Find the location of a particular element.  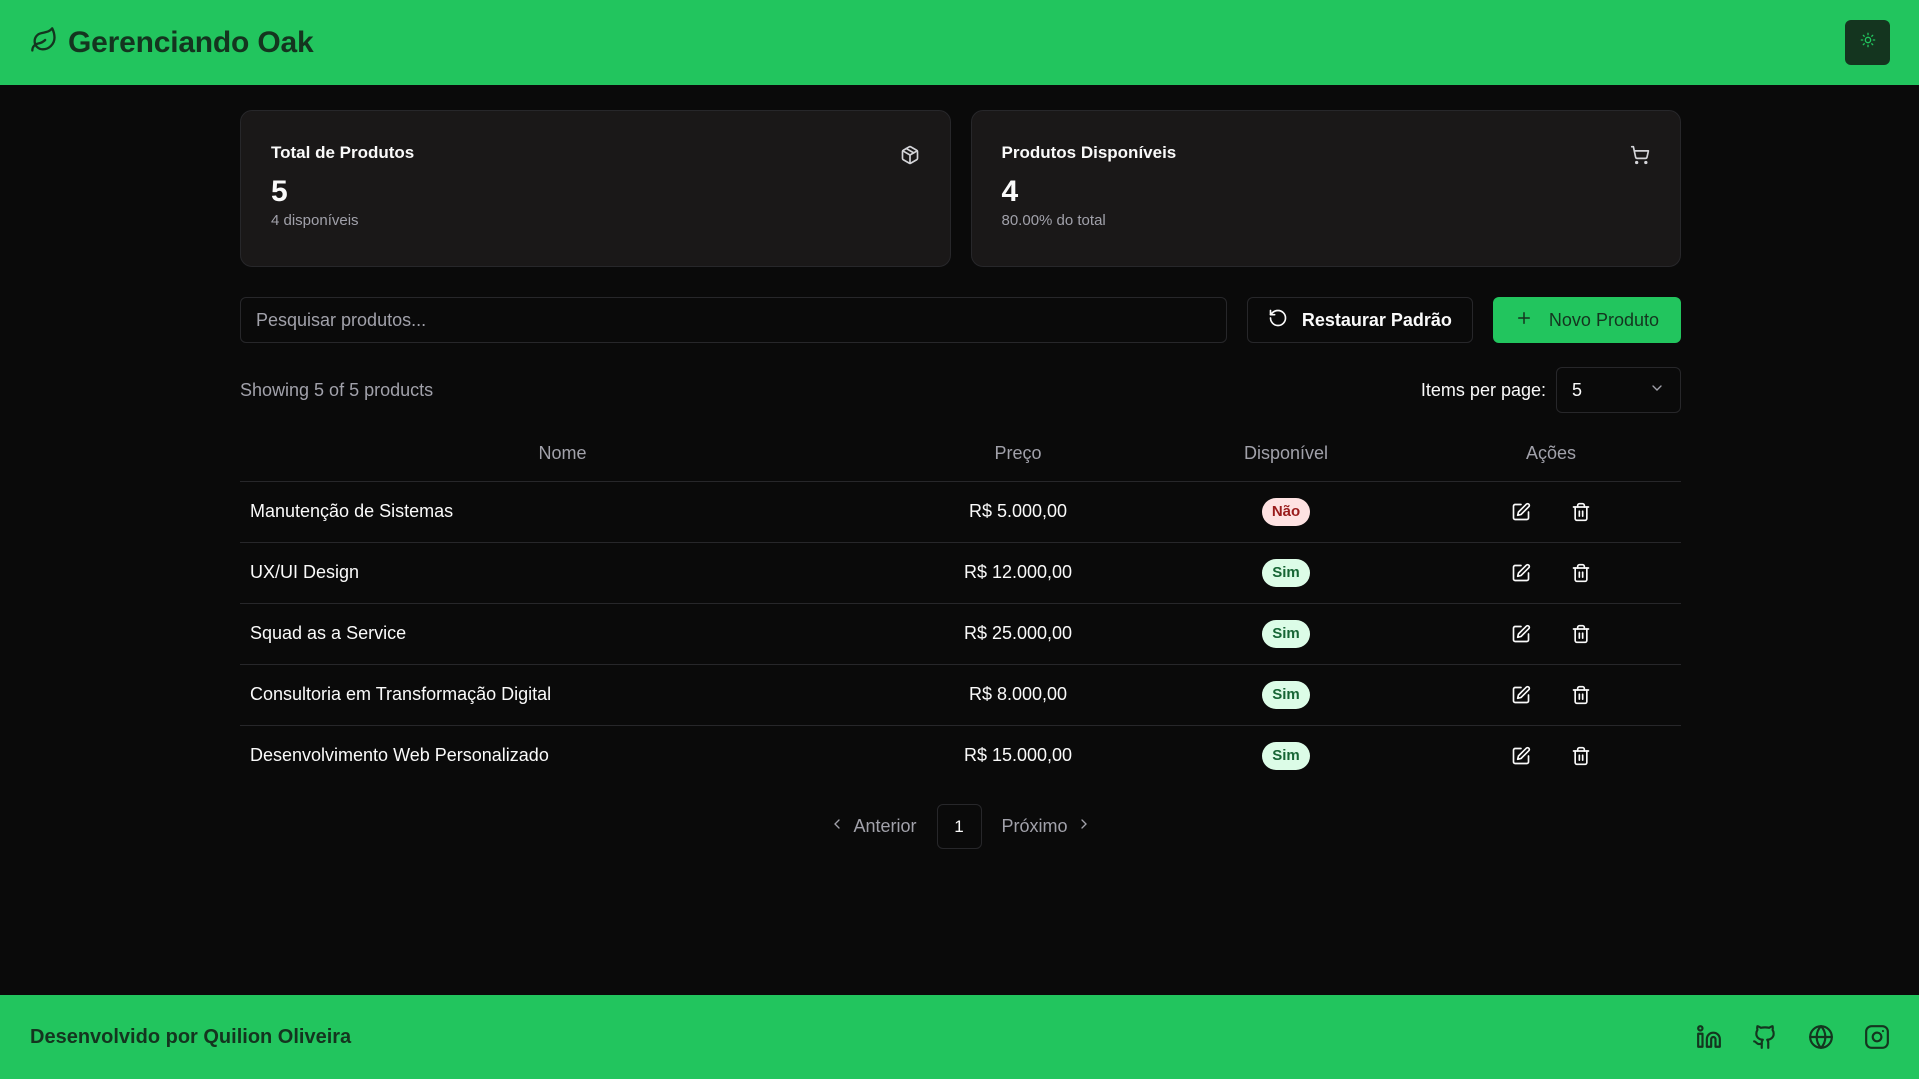

product-price: R$ 25.000,00 is located at coordinates (1018, 634).